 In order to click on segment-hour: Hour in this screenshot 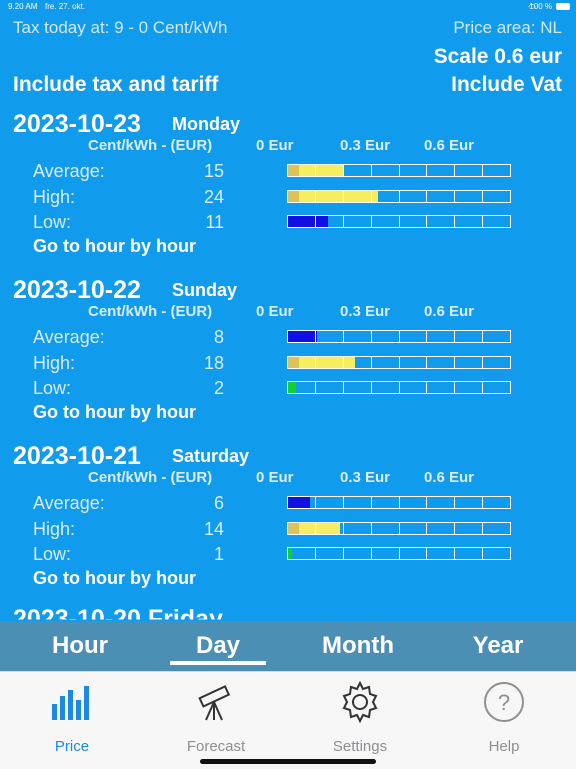, I will do `click(80, 646)`.